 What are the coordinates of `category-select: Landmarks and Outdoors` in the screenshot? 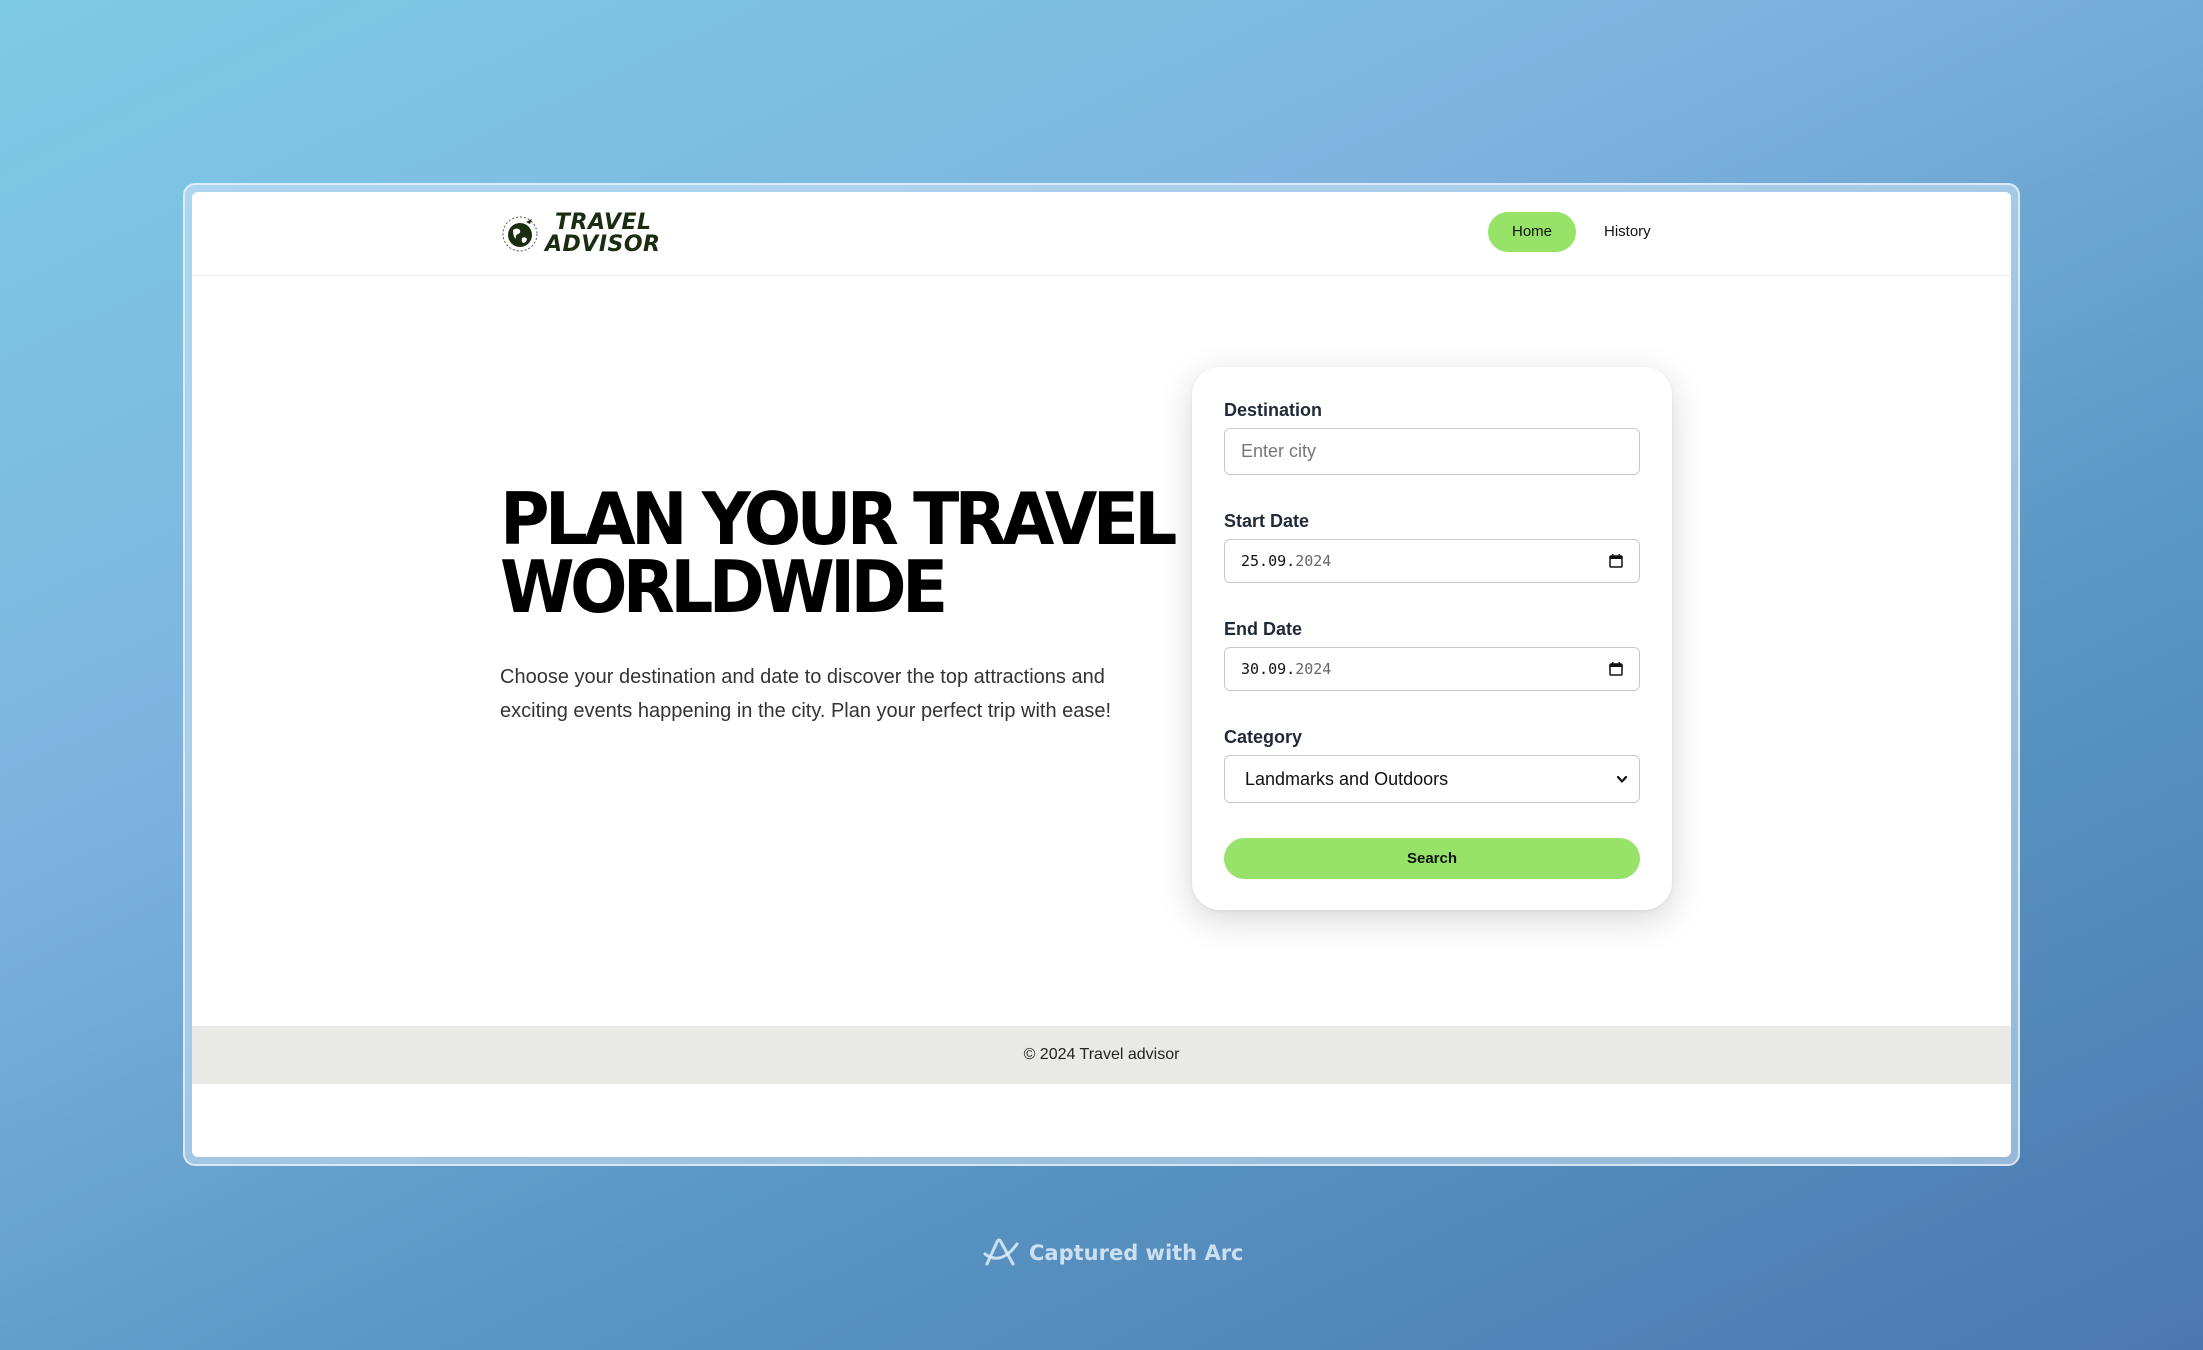 It's located at (1432, 779).